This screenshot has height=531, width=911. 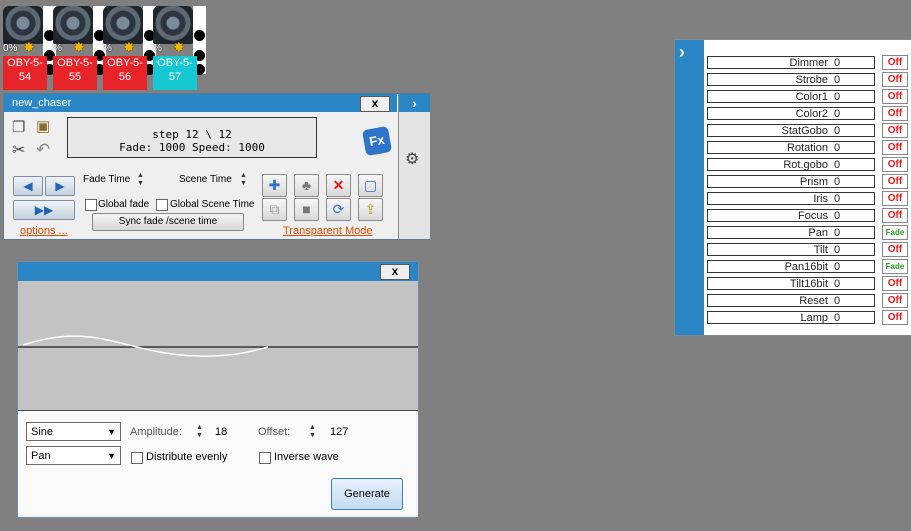 What do you see at coordinates (338, 209) in the screenshot?
I see `refresh-button: ⟳` at bounding box center [338, 209].